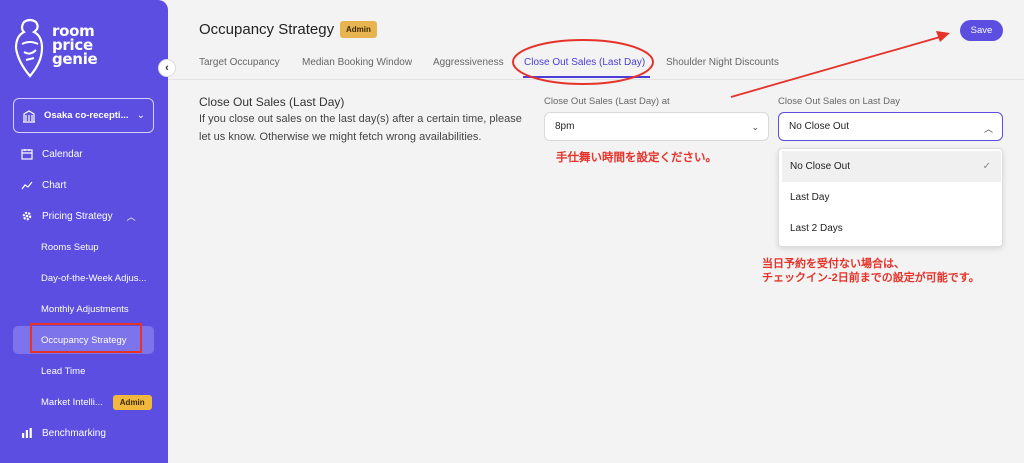  Describe the element at coordinates (986, 166) in the screenshot. I see `check-icon: ✓` at that location.